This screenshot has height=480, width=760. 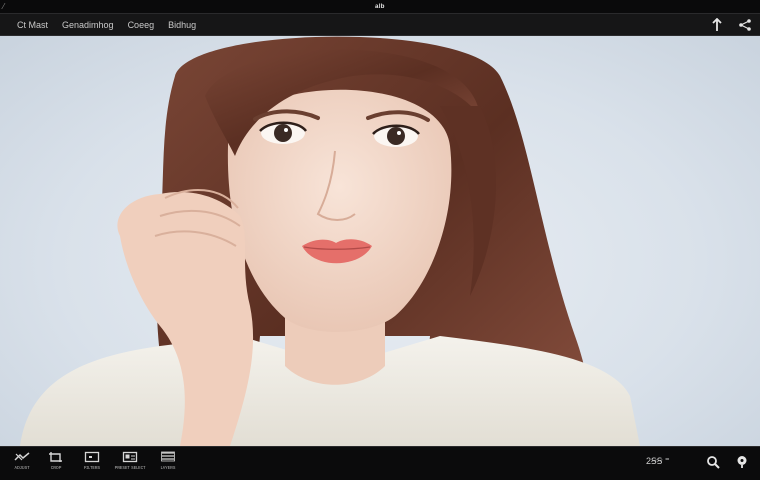 What do you see at coordinates (92, 468) in the screenshot?
I see `bottom-tool-label: ꜰɪʟᴛᴇʀꜱ` at bounding box center [92, 468].